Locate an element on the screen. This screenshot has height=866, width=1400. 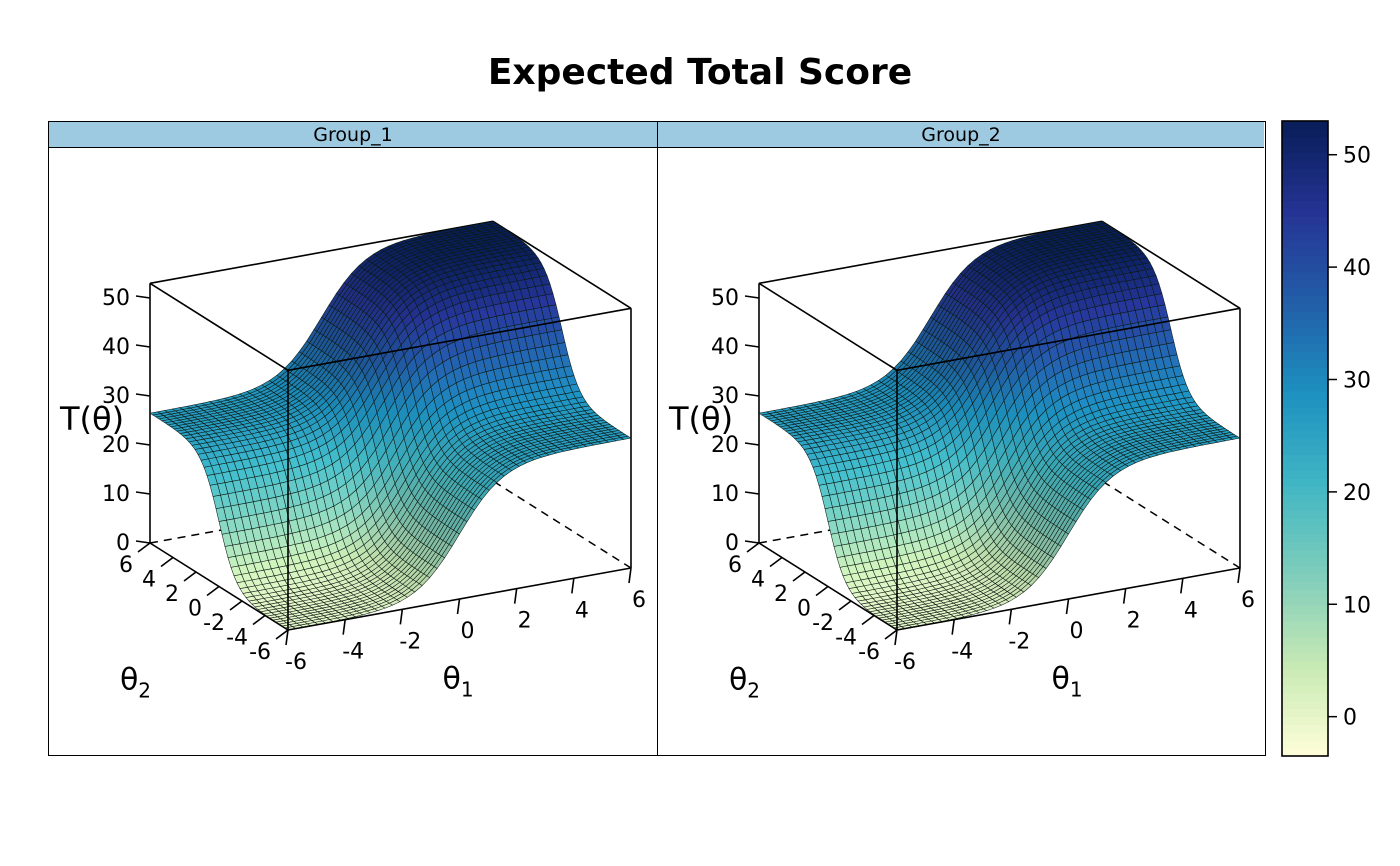
x-axis-tick-label: 0 is located at coordinates (468, 631).